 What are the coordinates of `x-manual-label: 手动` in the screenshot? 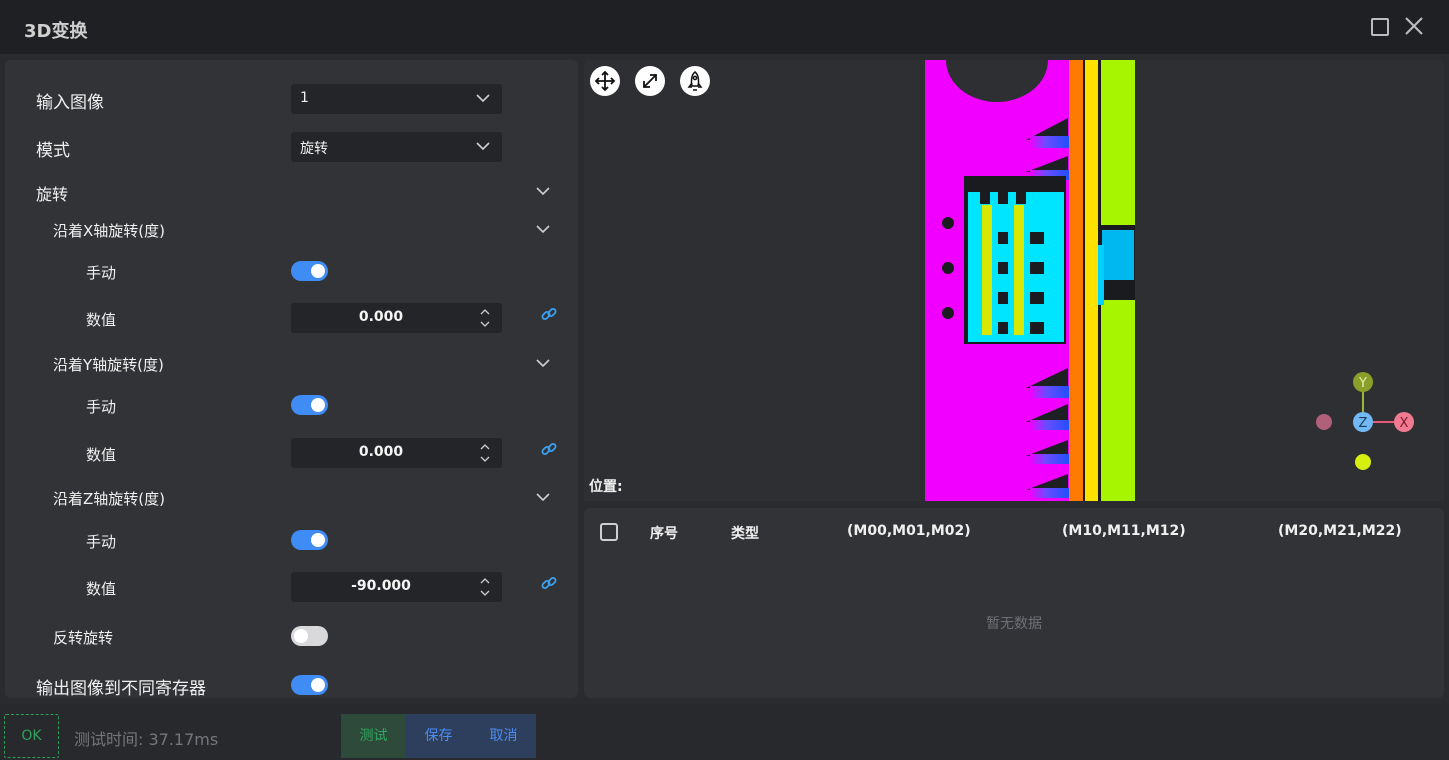 It's located at (101, 273).